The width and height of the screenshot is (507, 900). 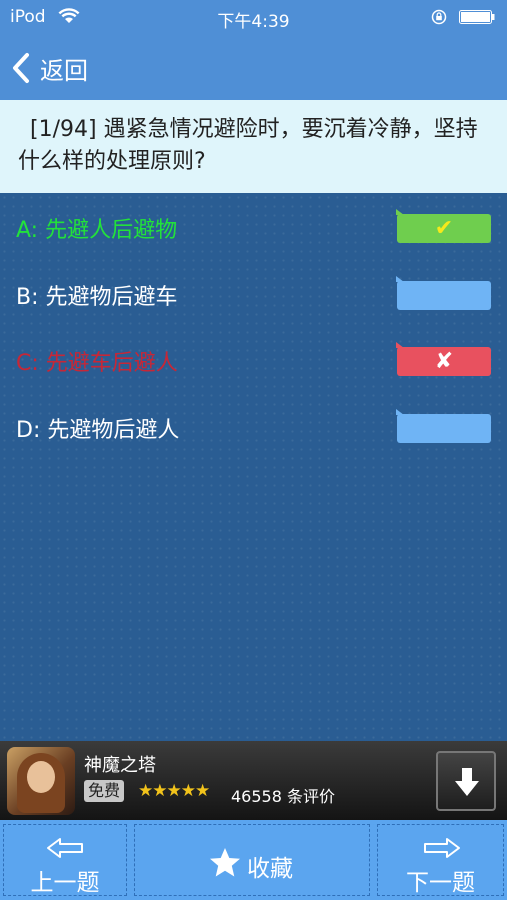 I want to click on status-bar: iPod 下午4:39, so click(x=253, y=17).